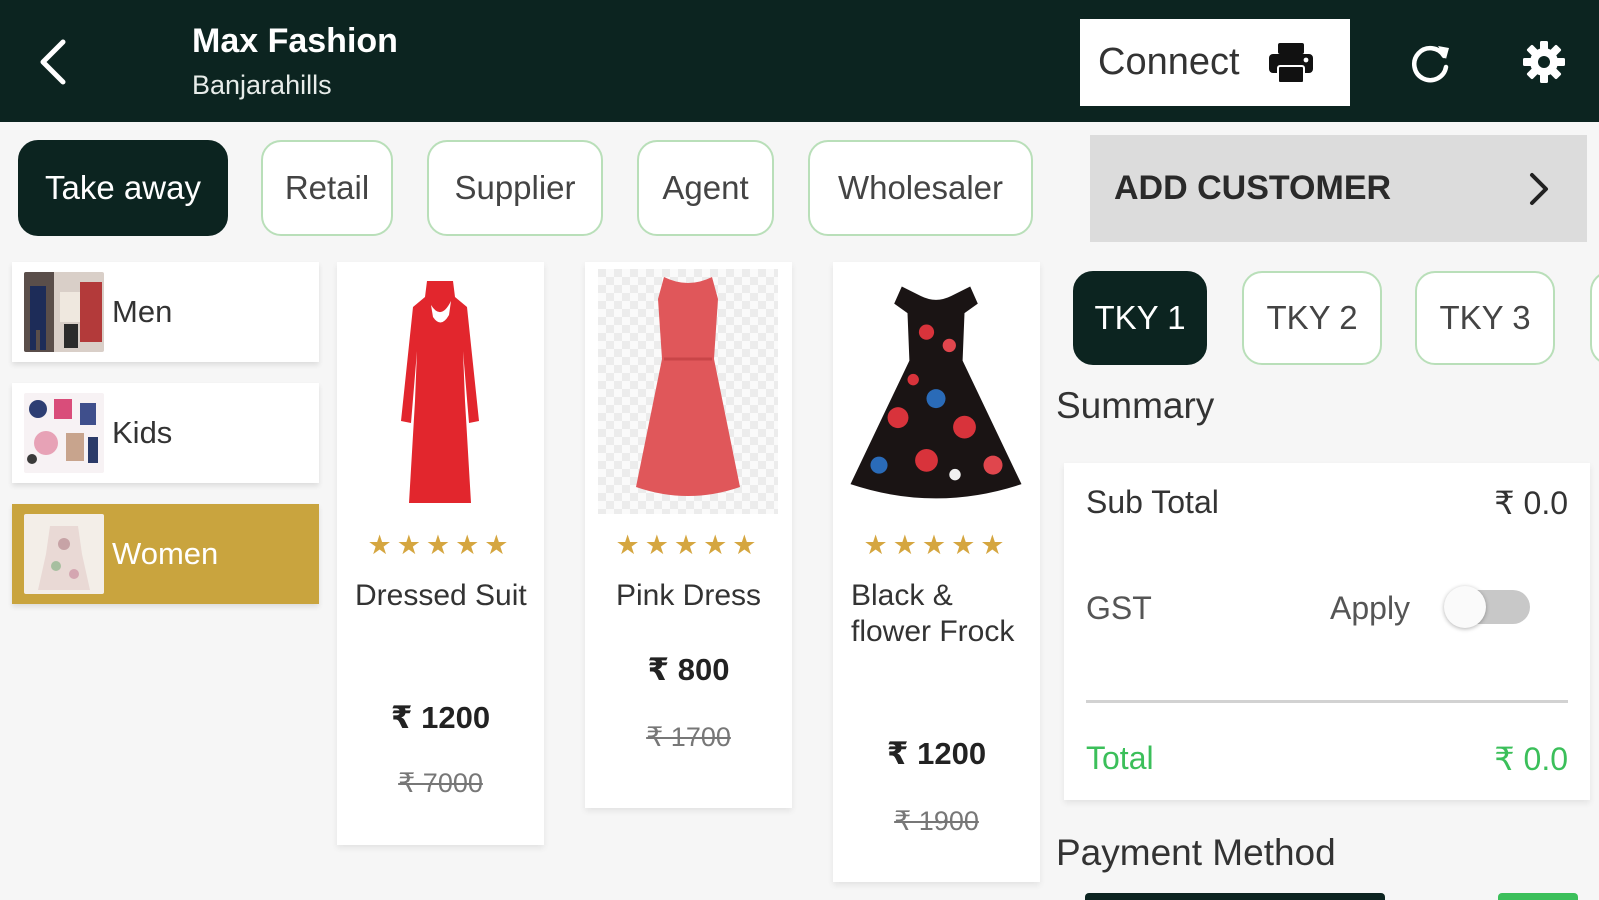 The width and height of the screenshot is (1599, 900). What do you see at coordinates (295, 41) in the screenshot?
I see `store-title: Max Fashion` at bounding box center [295, 41].